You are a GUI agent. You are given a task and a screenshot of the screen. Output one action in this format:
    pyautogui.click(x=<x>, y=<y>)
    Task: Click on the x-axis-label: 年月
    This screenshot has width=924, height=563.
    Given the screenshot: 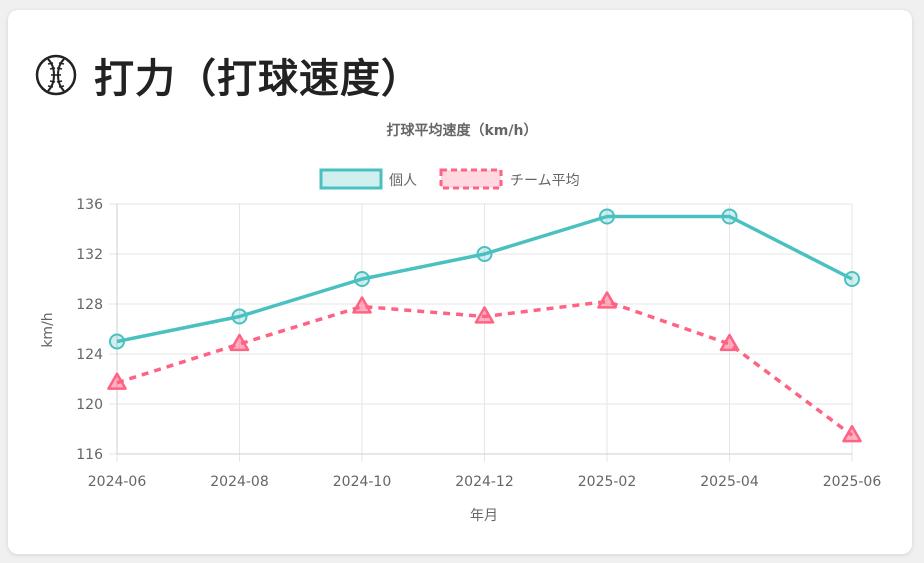 What is the action you would take?
    pyautogui.click(x=484, y=516)
    